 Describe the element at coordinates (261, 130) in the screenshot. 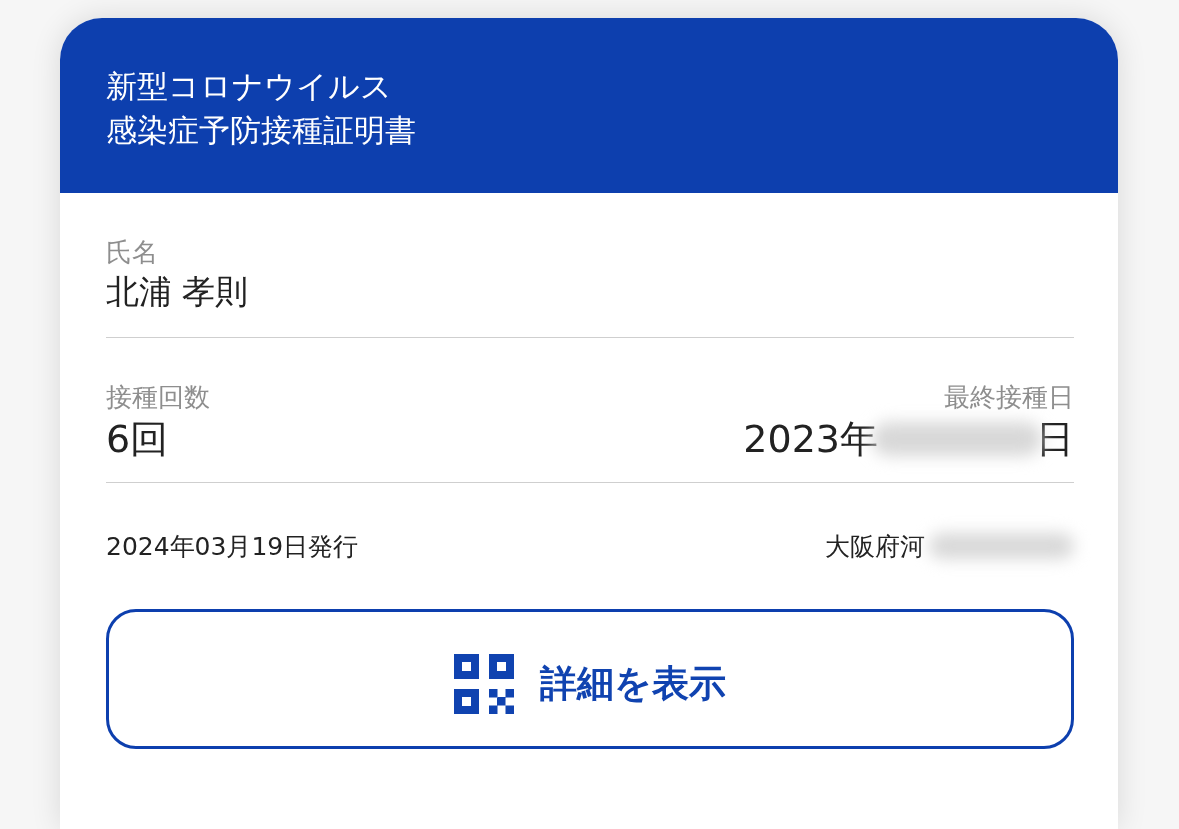

I see `certificate-title: 感染症予防接種証明書` at that location.